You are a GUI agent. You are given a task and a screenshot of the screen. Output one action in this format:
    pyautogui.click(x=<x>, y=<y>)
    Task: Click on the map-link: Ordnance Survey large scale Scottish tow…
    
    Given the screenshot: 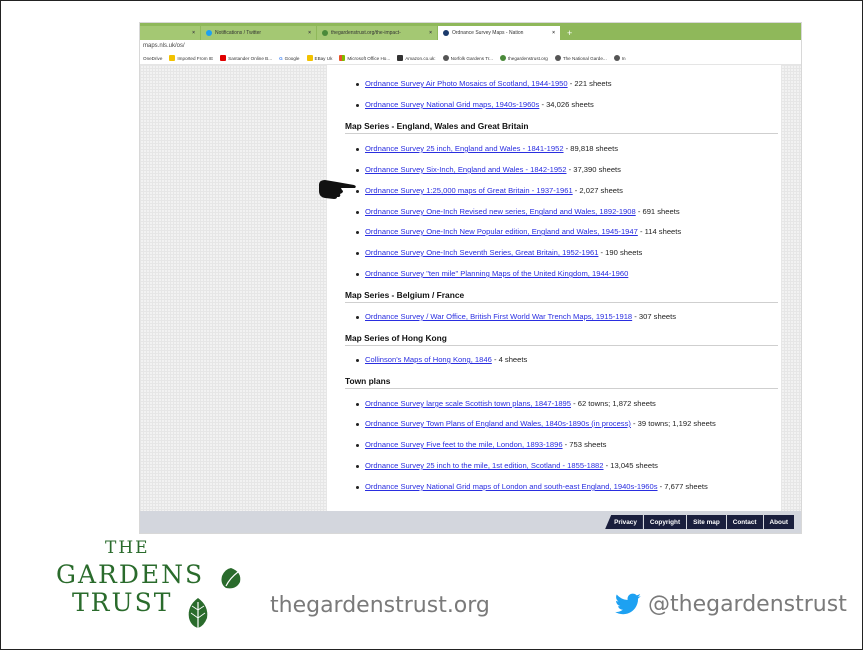 What is the action you would take?
    pyautogui.click(x=468, y=403)
    